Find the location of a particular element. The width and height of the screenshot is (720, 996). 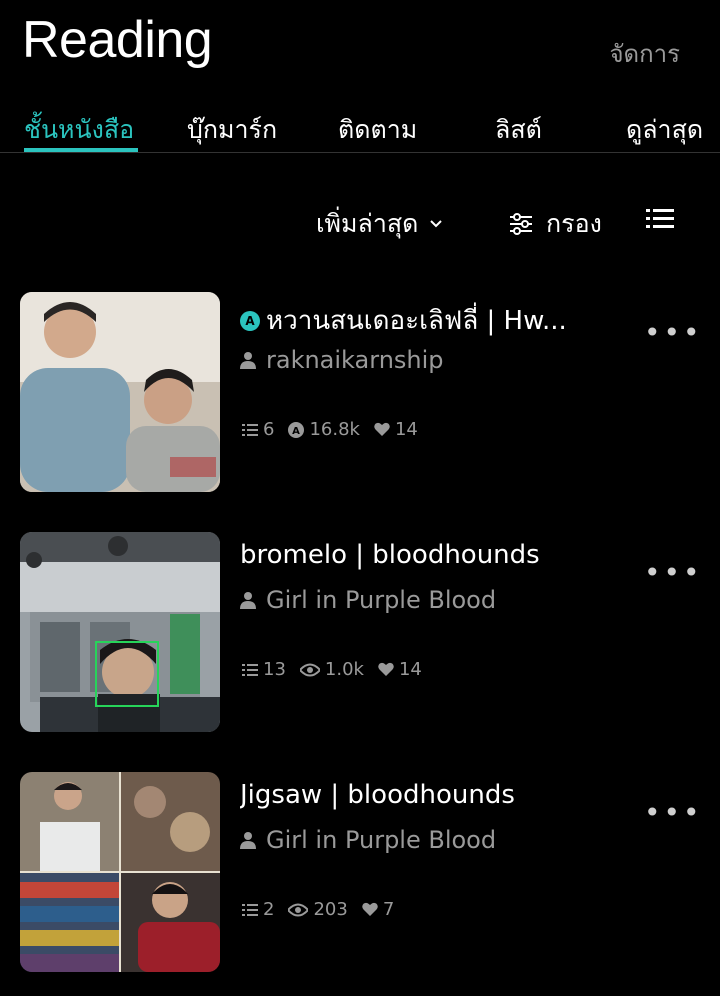

page-title: Reading is located at coordinates (117, 40).